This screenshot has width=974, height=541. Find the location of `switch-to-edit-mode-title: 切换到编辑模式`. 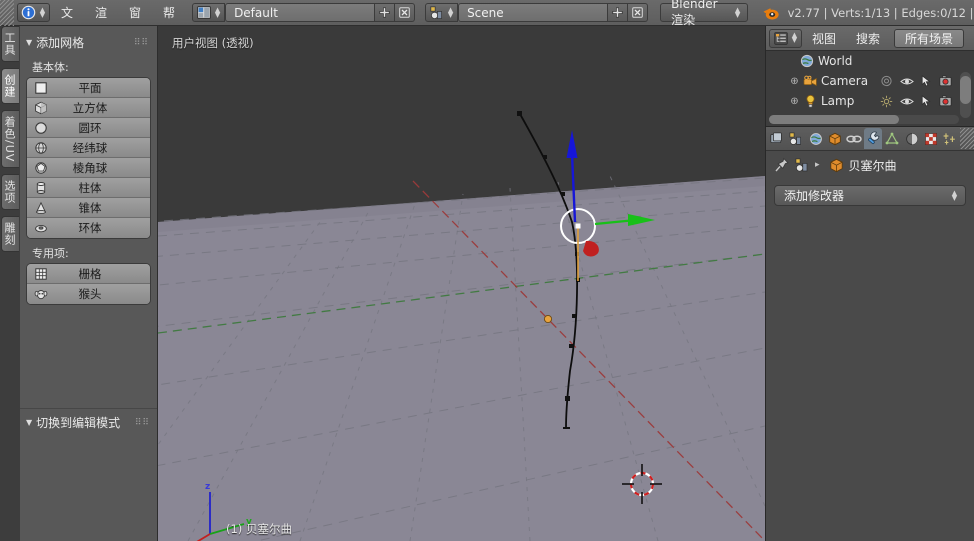

switch-to-edit-mode-title: 切换到编辑模式 is located at coordinates (78, 423).